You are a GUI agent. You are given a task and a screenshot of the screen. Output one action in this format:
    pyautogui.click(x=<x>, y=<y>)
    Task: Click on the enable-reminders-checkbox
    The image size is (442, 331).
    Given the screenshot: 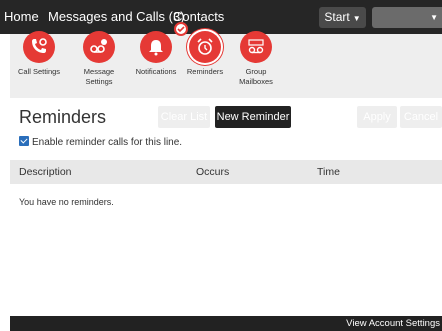 What is the action you would take?
    pyautogui.click(x=24, y=141)
    